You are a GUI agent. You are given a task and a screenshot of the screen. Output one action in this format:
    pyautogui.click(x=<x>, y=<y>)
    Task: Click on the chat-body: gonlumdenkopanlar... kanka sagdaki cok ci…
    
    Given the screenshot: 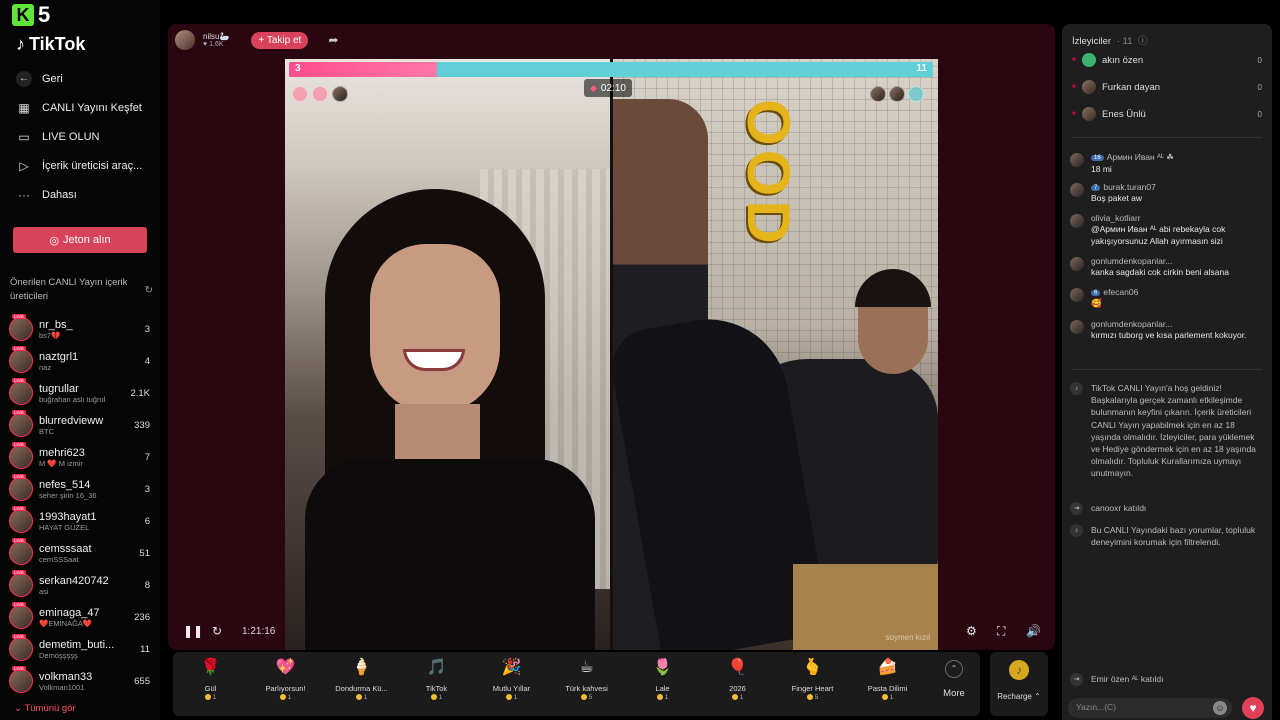 What is the action you would take?
    pyautogui.click(x=1176, y=267)
    